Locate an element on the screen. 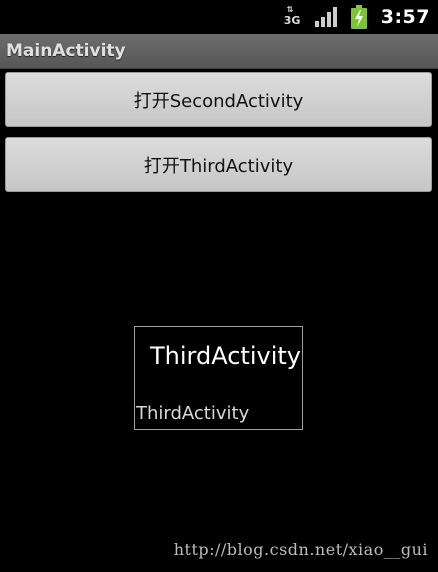  open-third-activity-button: 打开ThirdActivity is located at coordinates (218, 164).